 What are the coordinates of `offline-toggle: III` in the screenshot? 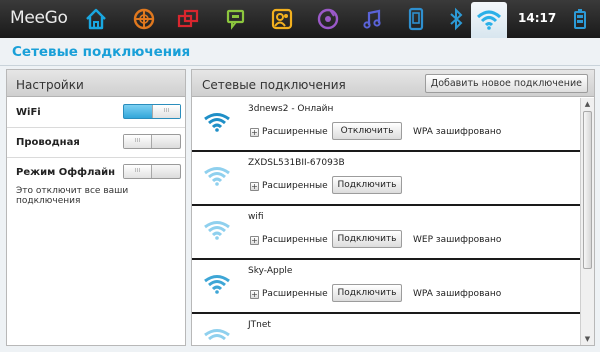 It's located at (152, 171).